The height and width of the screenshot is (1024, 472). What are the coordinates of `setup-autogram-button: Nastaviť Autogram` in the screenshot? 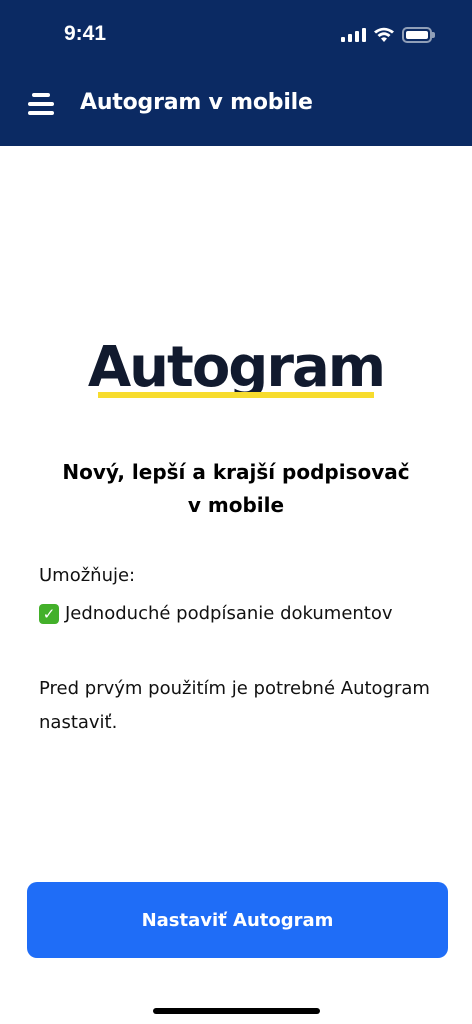 It's located at (237, 920).